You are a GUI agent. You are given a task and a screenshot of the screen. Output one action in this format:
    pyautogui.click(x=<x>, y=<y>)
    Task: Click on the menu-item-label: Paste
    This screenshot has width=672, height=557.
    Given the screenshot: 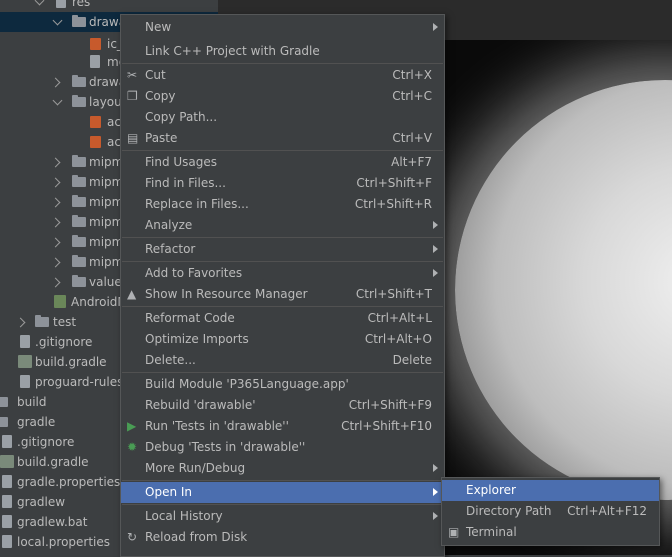 What is the action you would take?
    pyautogui.click(x=161, y=138)
    